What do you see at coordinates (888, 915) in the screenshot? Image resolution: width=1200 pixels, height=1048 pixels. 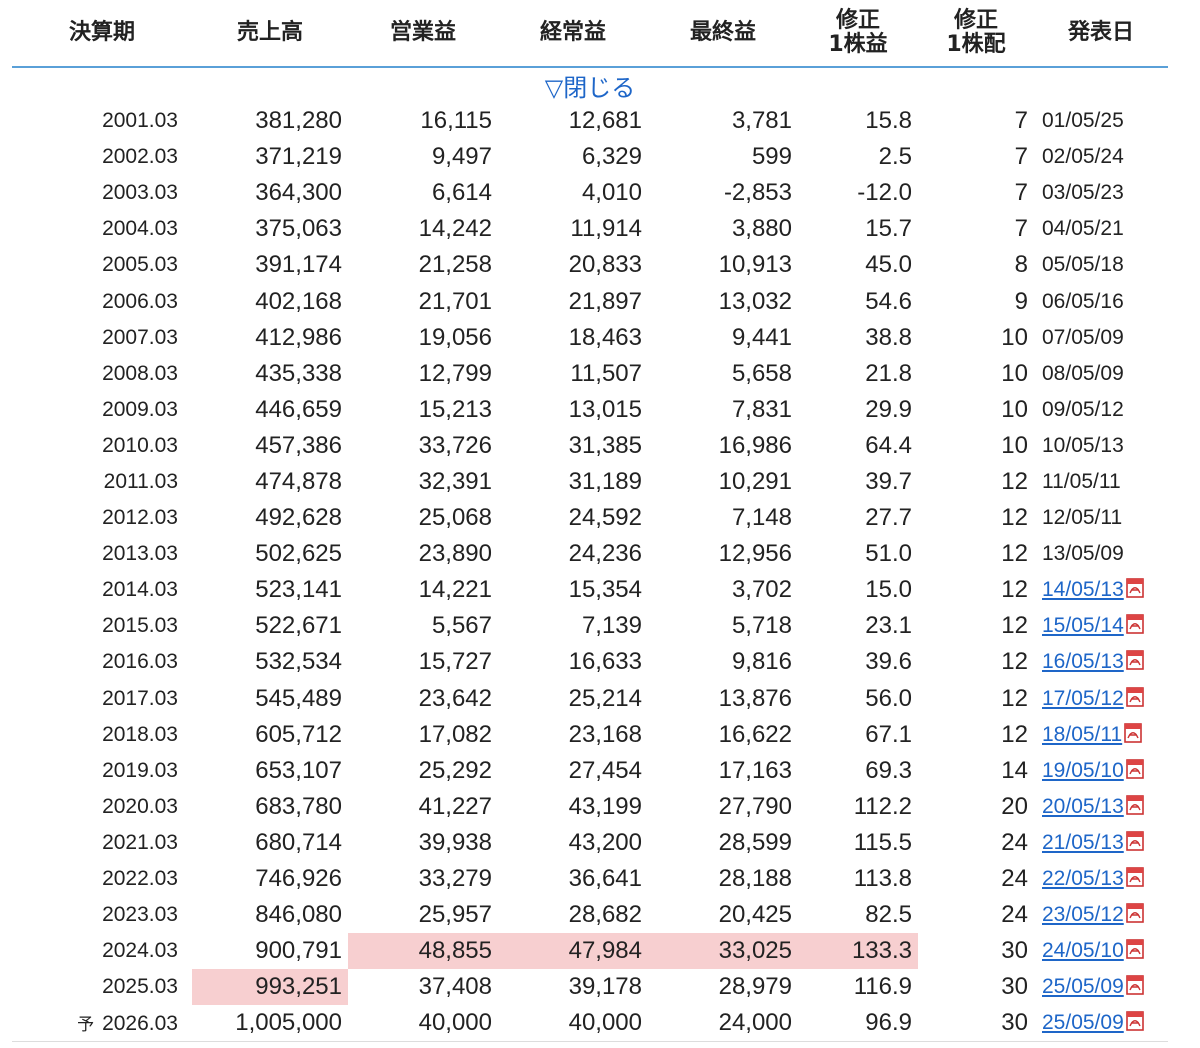 I see `cell-eps: 82.5` at bounding box center [888, 915].